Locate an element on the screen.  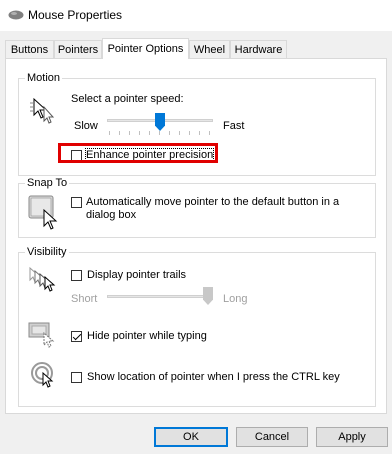
pointer-trails-checkbox is located at coordinates (76, 275).